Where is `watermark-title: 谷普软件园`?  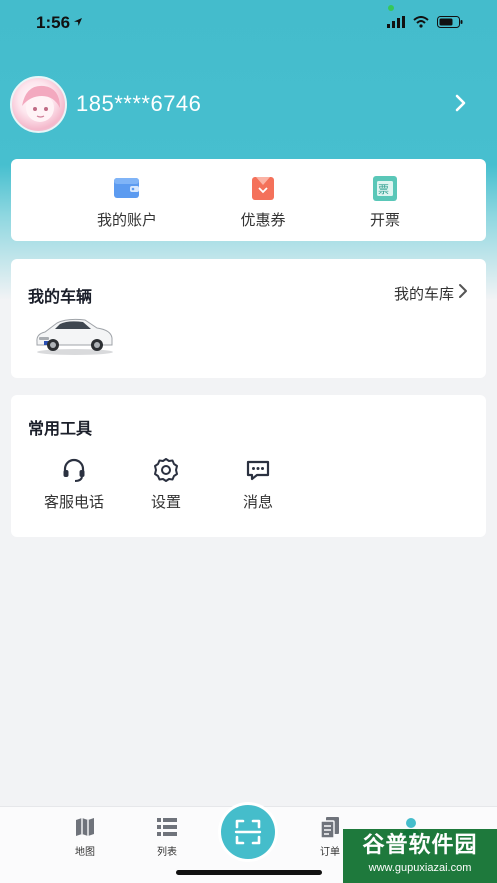 watermark-title: 谷普软件园 is located at coordinates (420, 844).